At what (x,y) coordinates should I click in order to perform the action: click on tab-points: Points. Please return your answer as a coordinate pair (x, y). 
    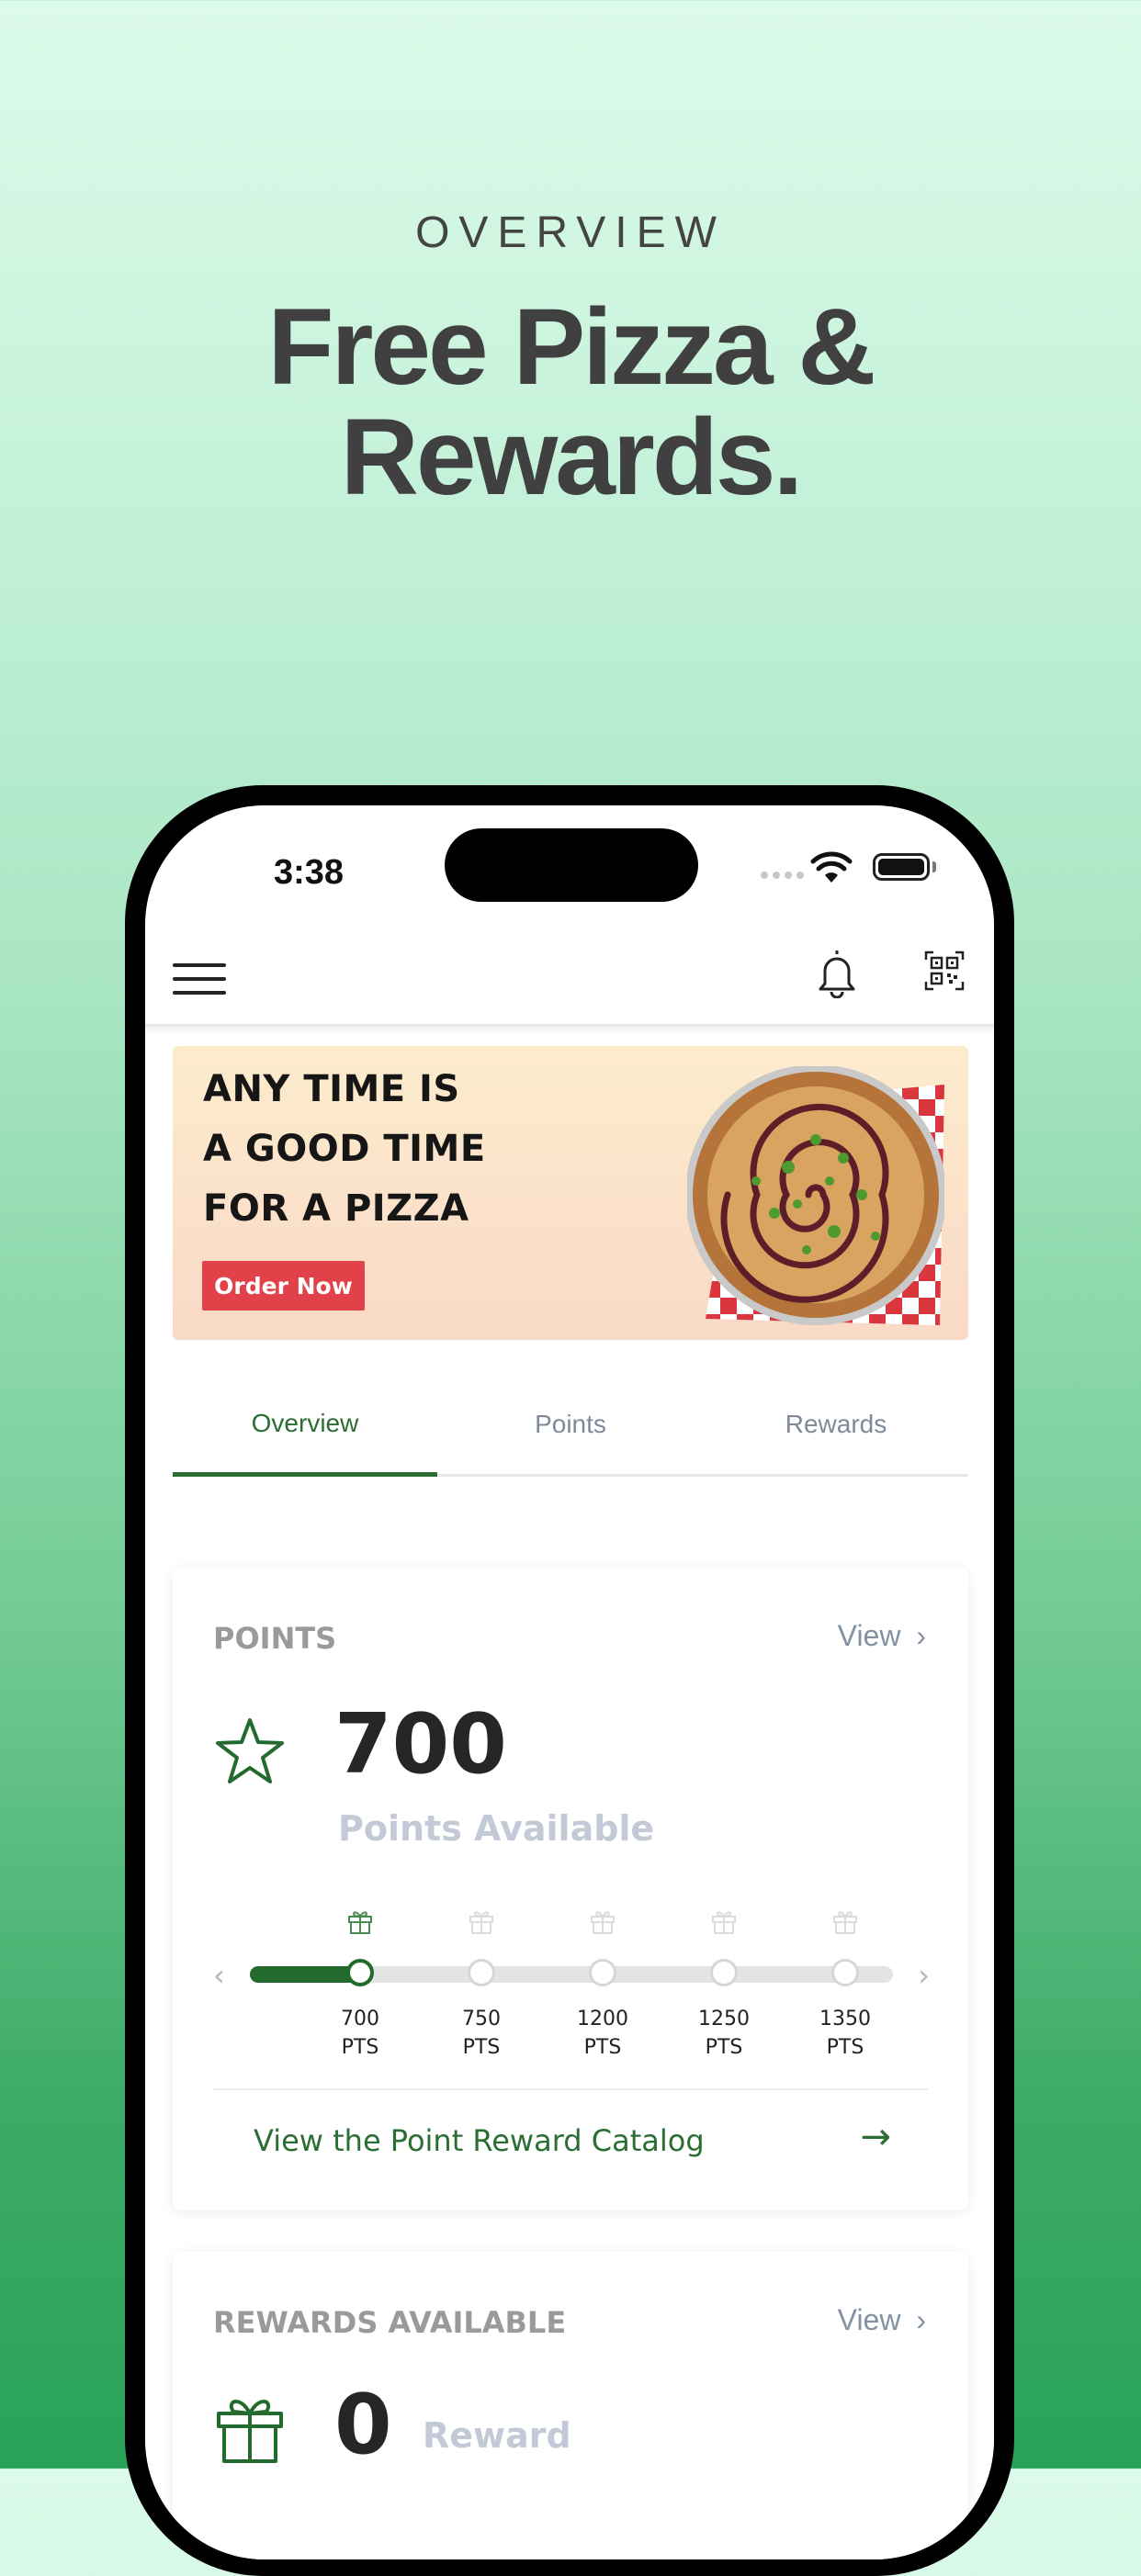
    Looking at the image, I should click on (570, 1424).